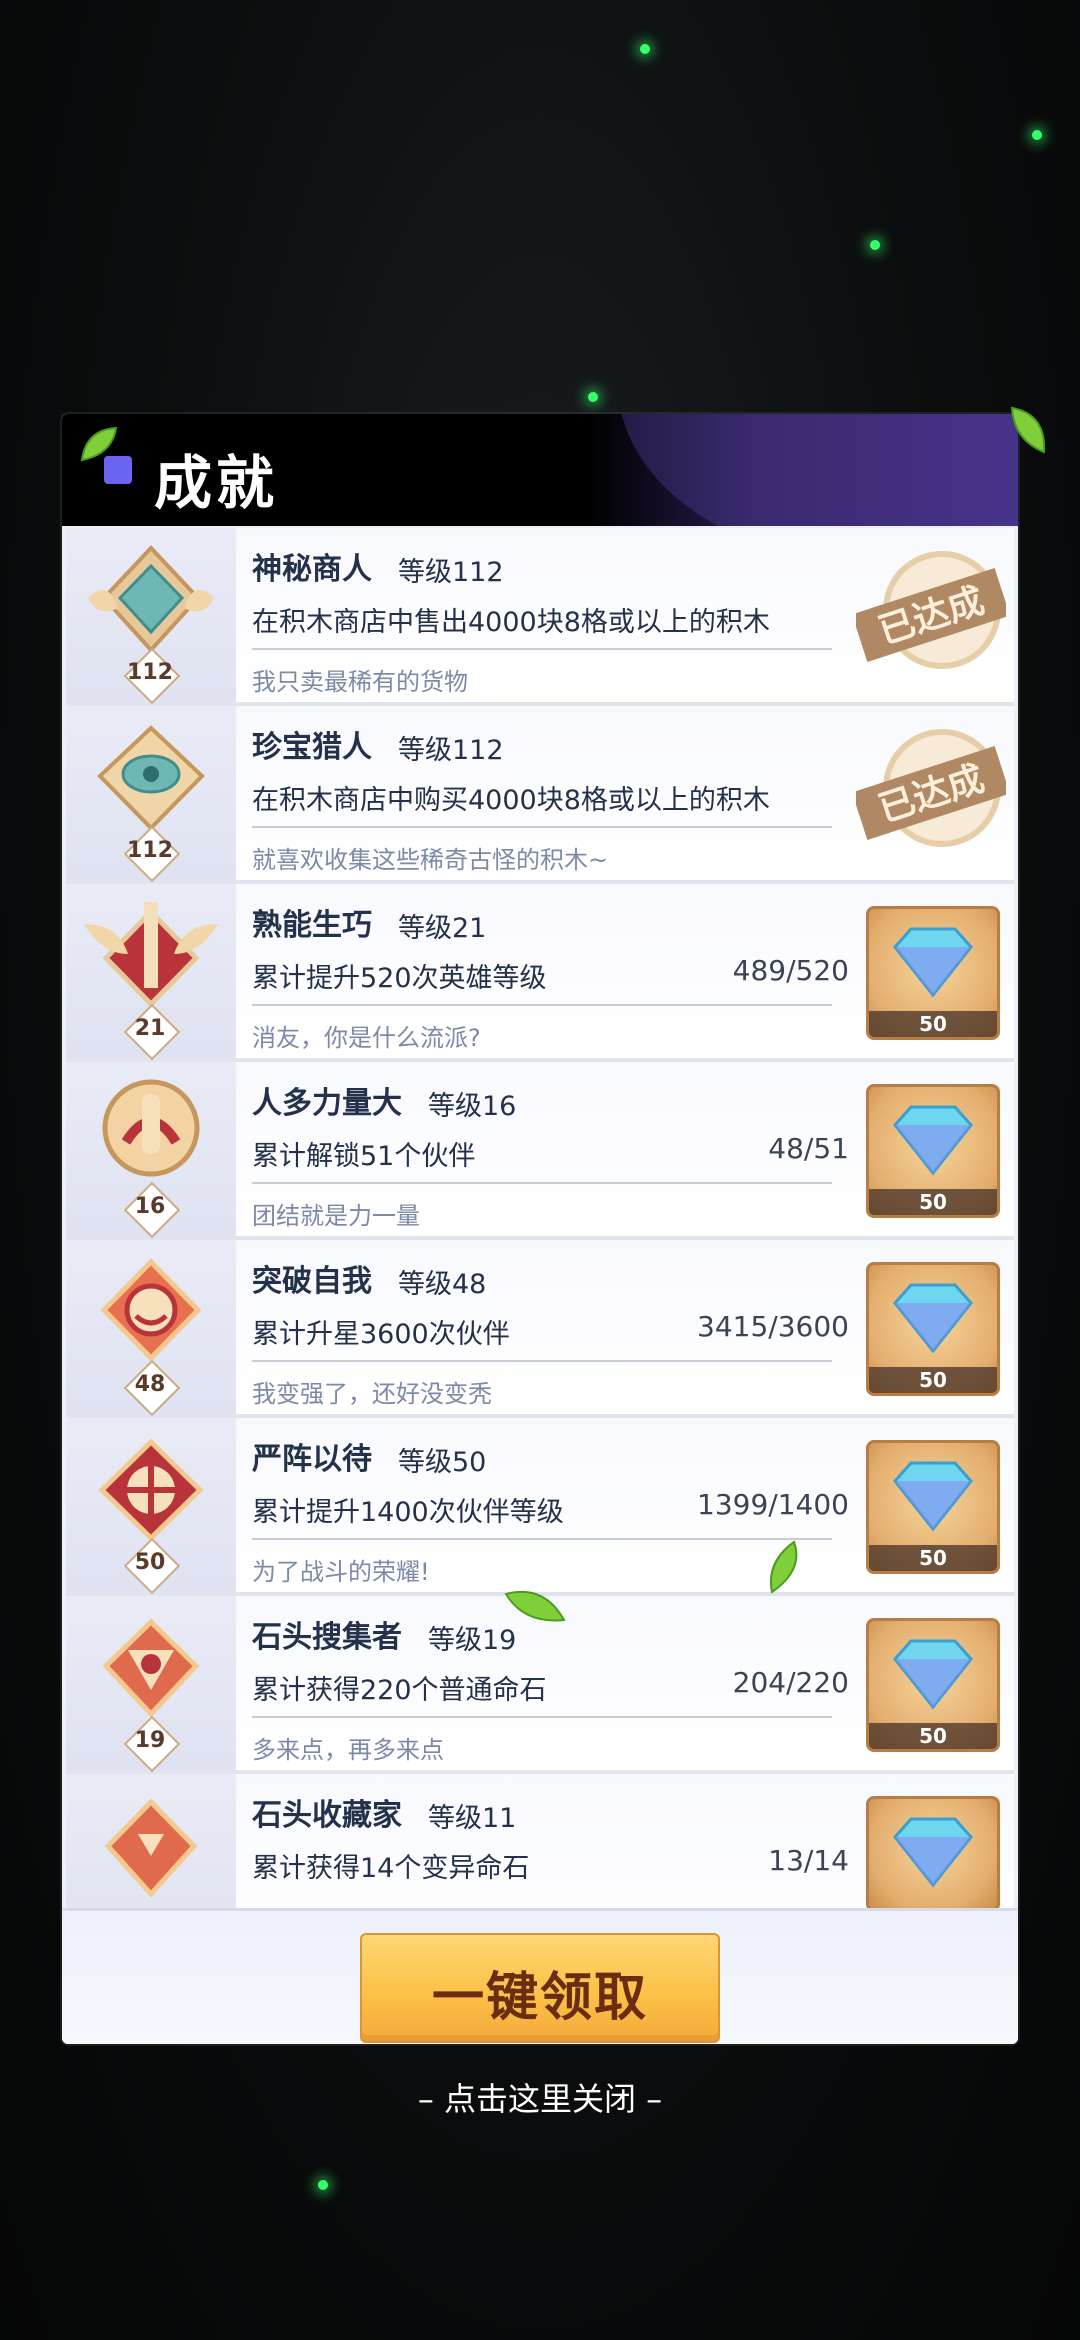  Describe the element at coordinates (312, 747) in the screenshot. I see `achievement-name: 珍宝猎人` at that location.